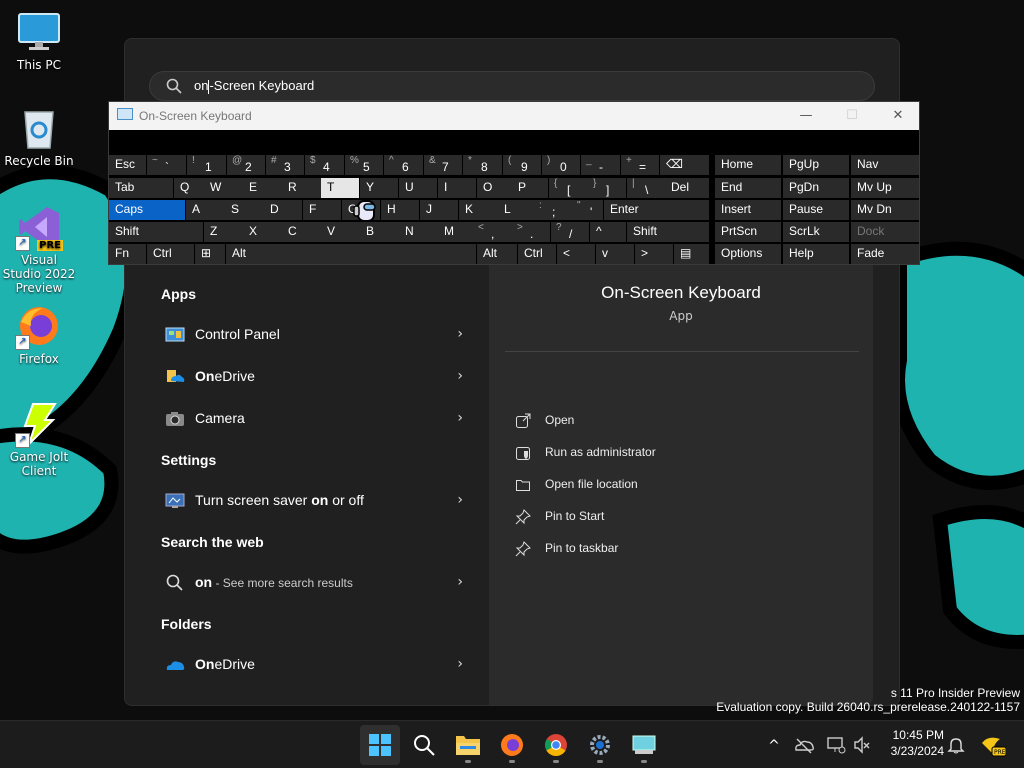  What do you see at coordinates (223, 188) in the screenshot?
I see `key-w: W` at bounding box center [223, 188].